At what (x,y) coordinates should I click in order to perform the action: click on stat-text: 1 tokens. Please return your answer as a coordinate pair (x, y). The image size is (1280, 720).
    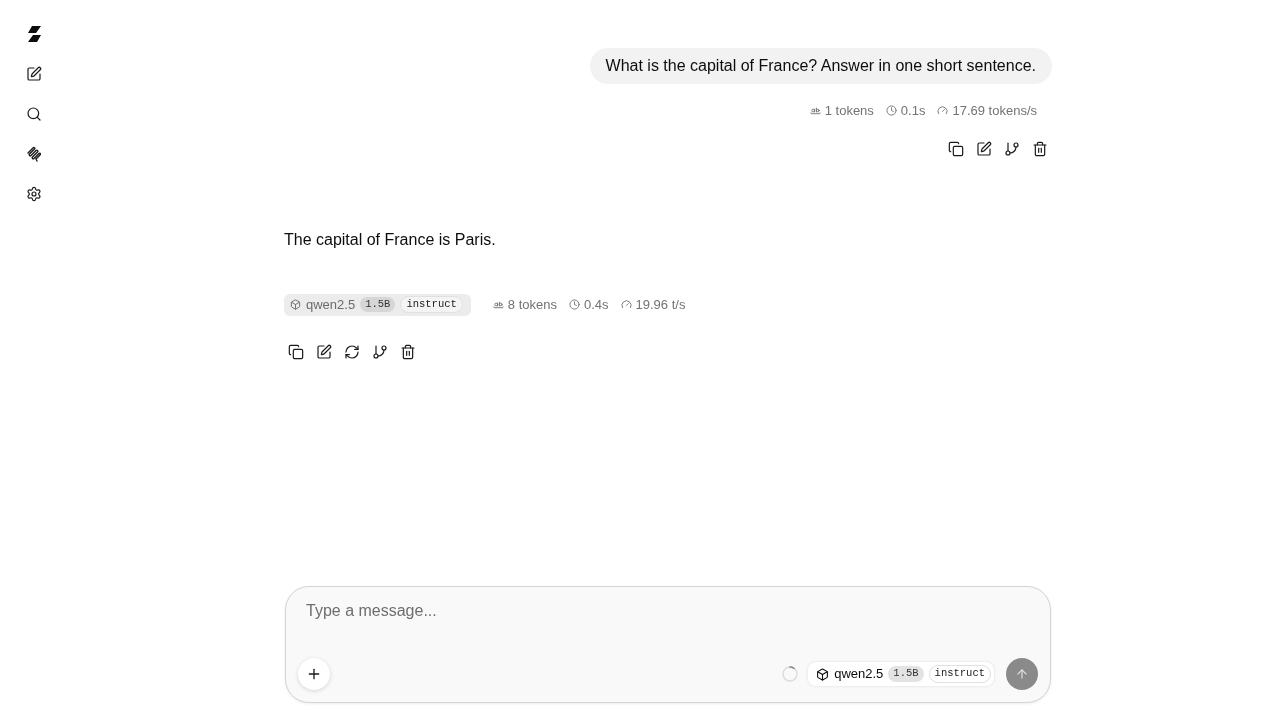
    Looking at the image, I should click on (849, 111).